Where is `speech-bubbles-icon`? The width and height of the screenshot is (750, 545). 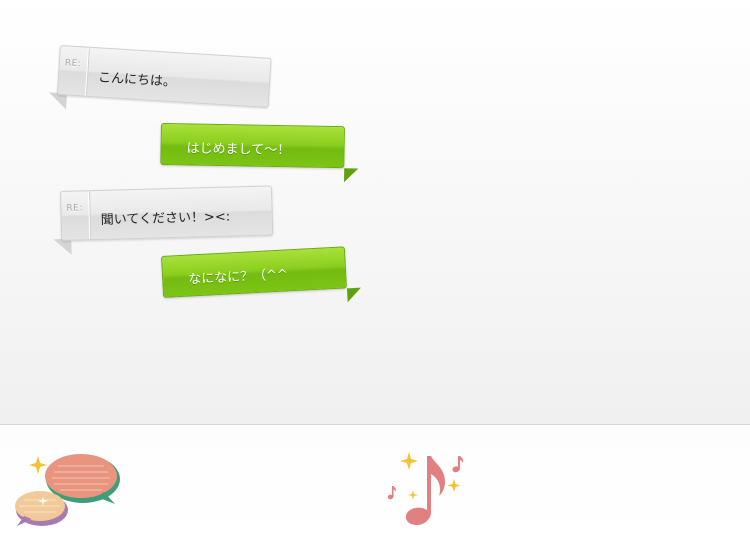 speech-bubbles-icon is located at coordinates (67, 490).